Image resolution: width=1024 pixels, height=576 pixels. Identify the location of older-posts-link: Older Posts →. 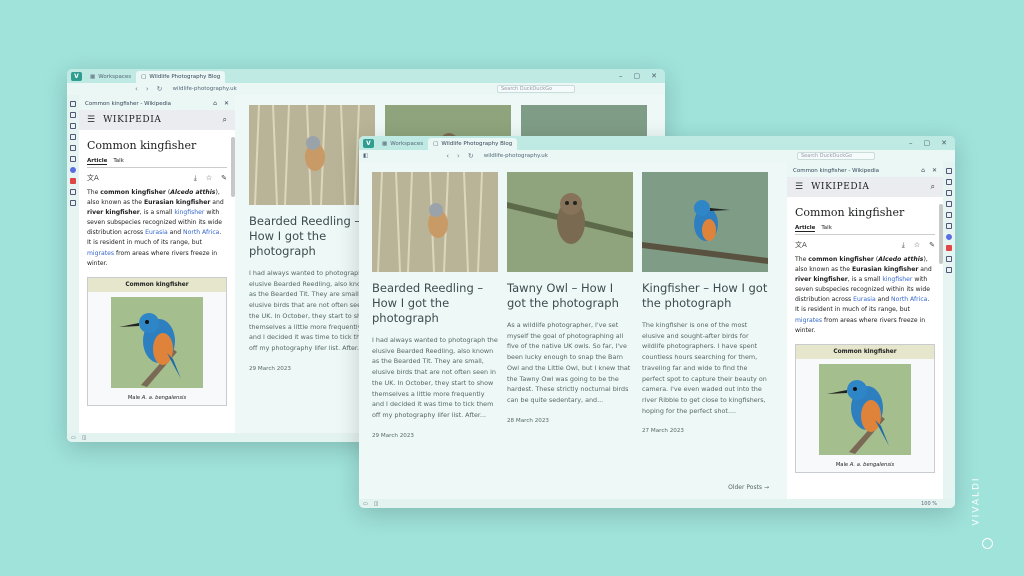
(748, 487).